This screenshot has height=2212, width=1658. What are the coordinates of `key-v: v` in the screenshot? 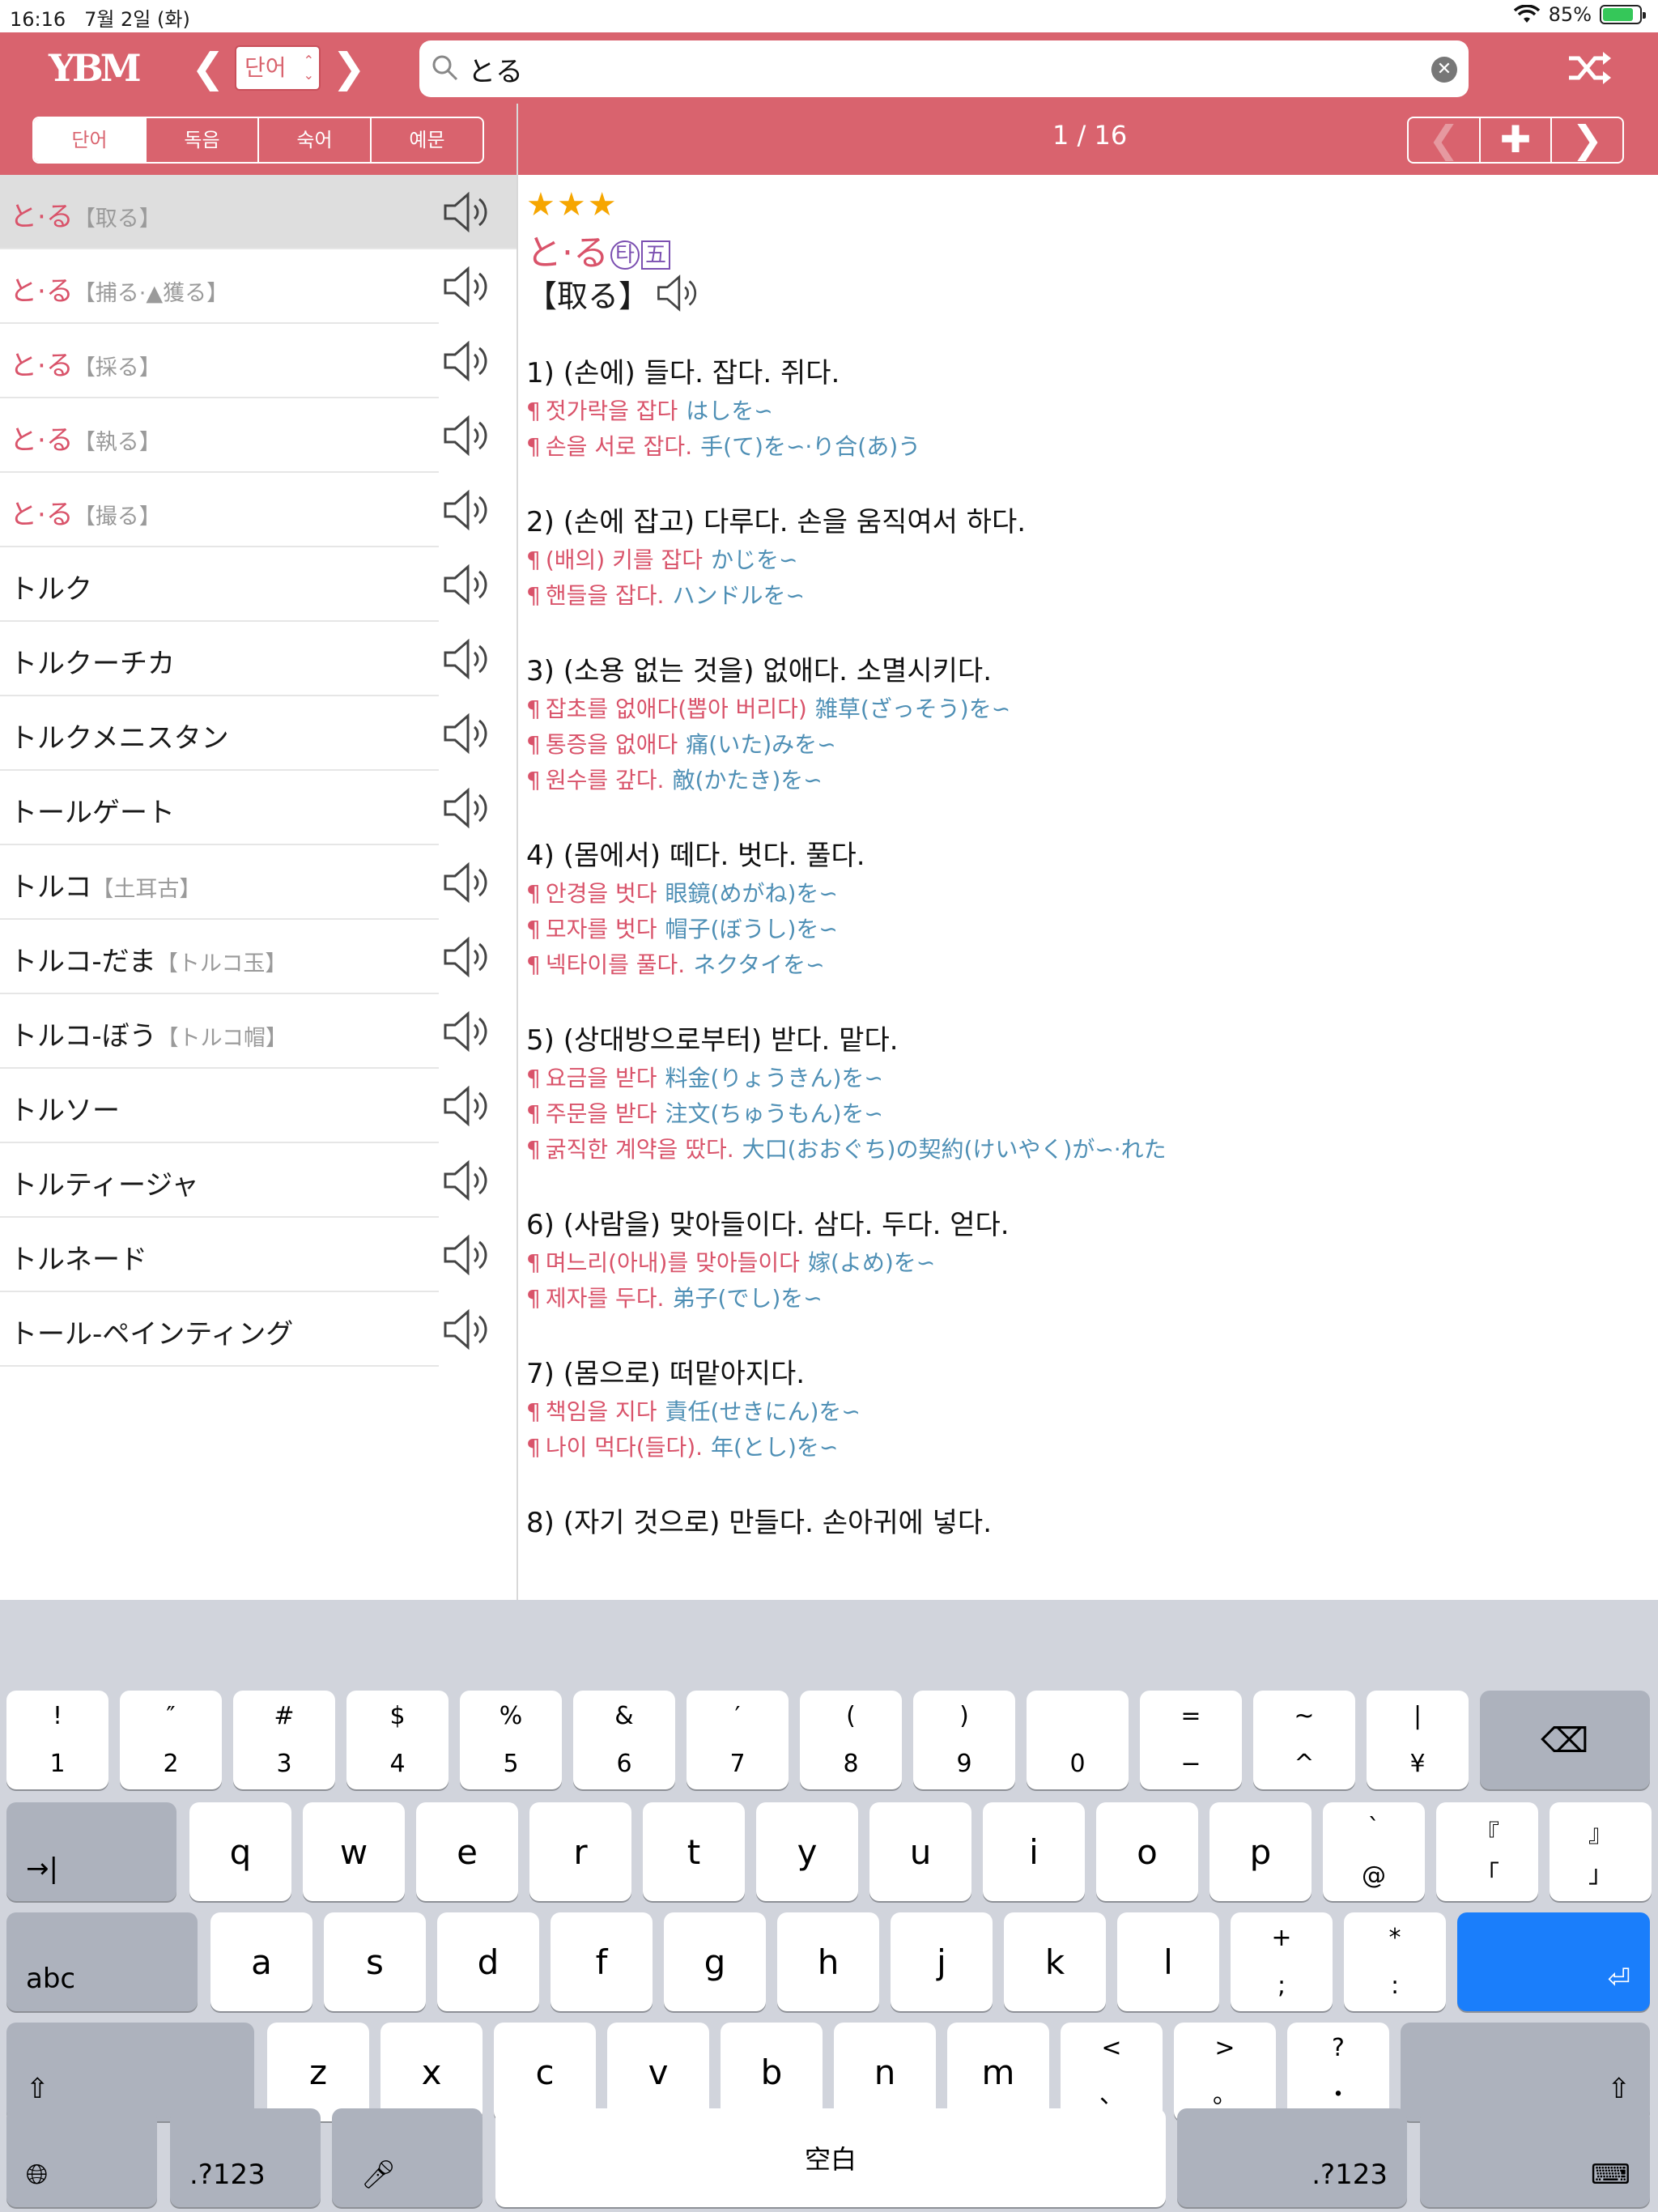 It's located at (658, 2072).